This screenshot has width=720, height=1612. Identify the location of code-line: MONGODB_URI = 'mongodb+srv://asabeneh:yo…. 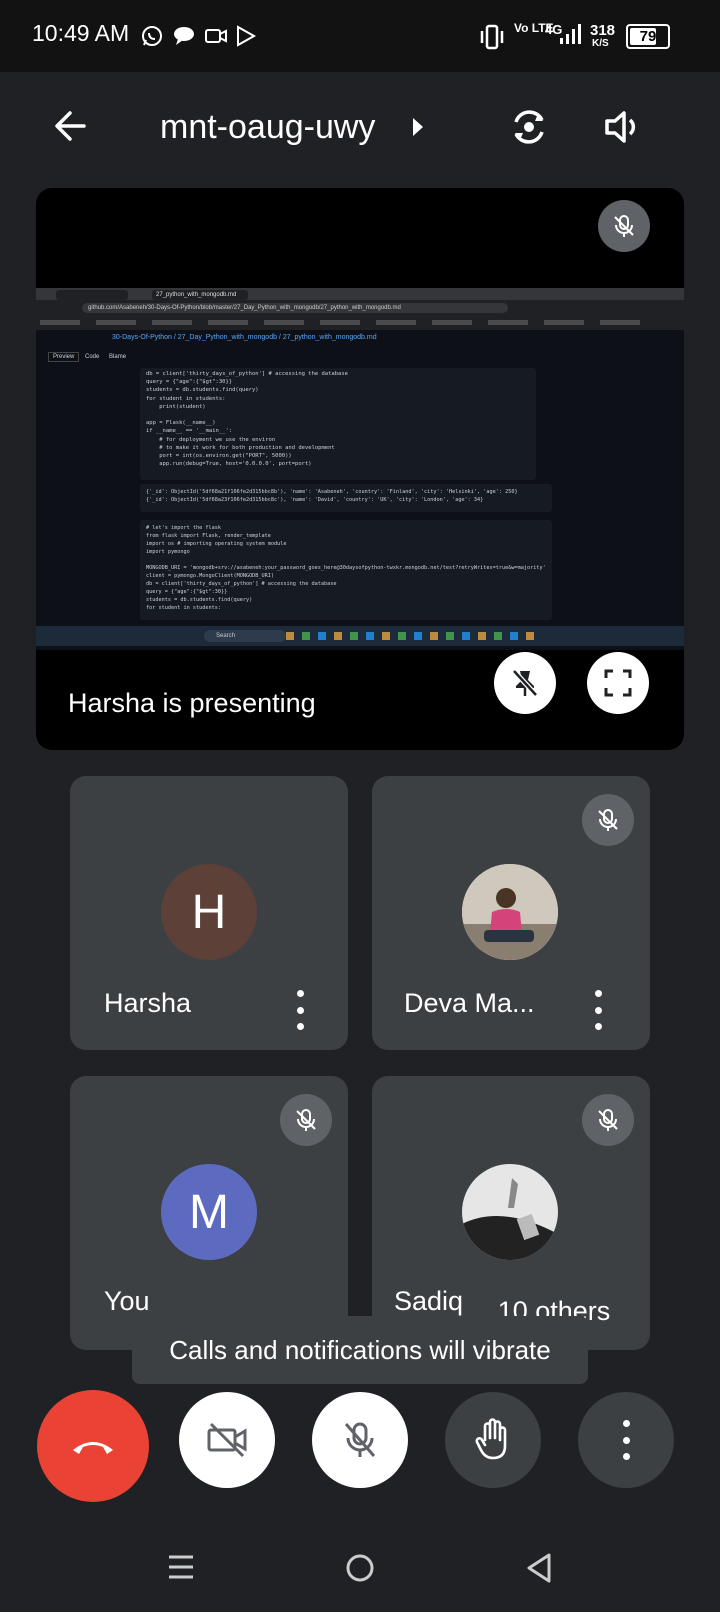
(346, 568).